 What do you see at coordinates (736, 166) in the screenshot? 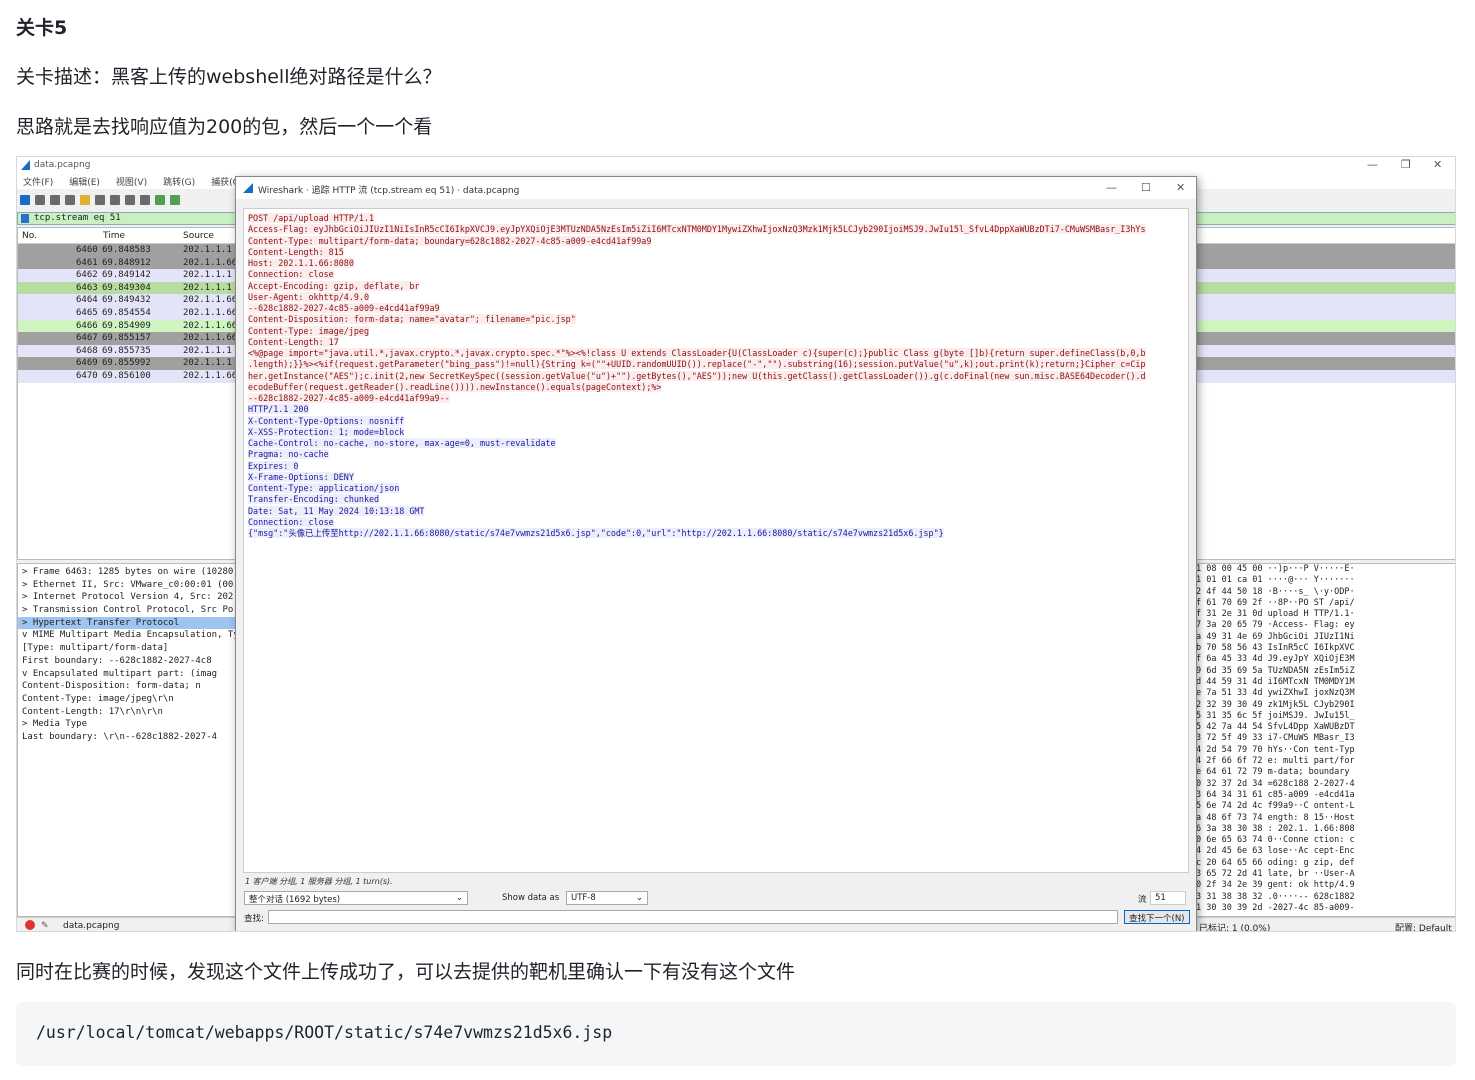
I see `wireshark-titlebar: data.pcapng — ❐ ✕` at bounding box center [736, 166].